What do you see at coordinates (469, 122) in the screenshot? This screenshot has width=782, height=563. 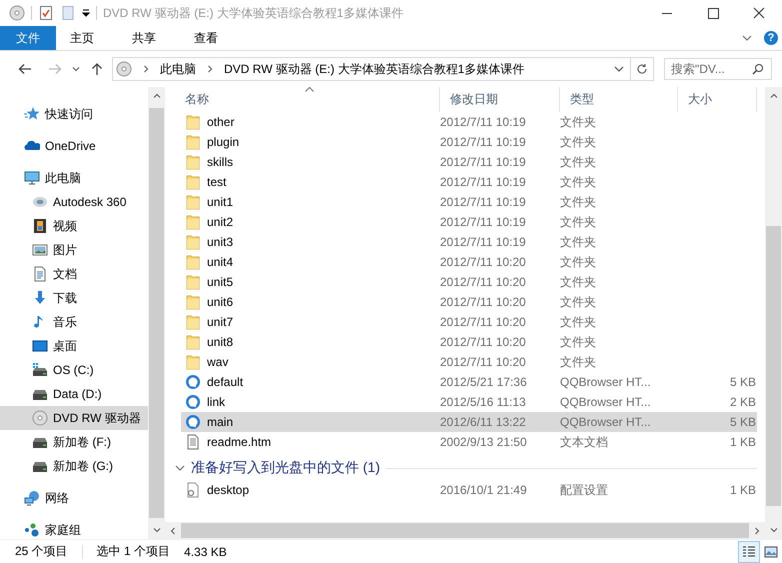 I see `file-row: other 2012/7/11 10:19 文件夹` at bounding box center [469, 122].